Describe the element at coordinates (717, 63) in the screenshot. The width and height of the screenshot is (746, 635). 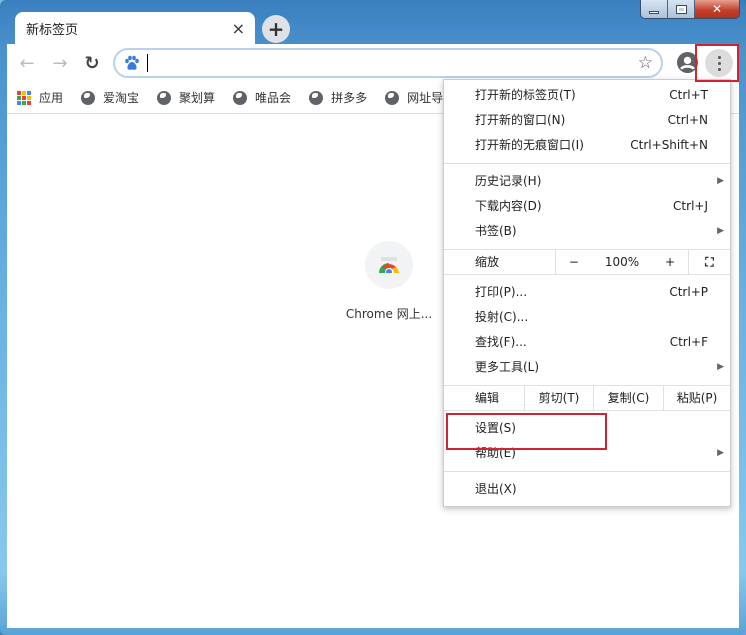
I see `highlight-menu-button` at that location.